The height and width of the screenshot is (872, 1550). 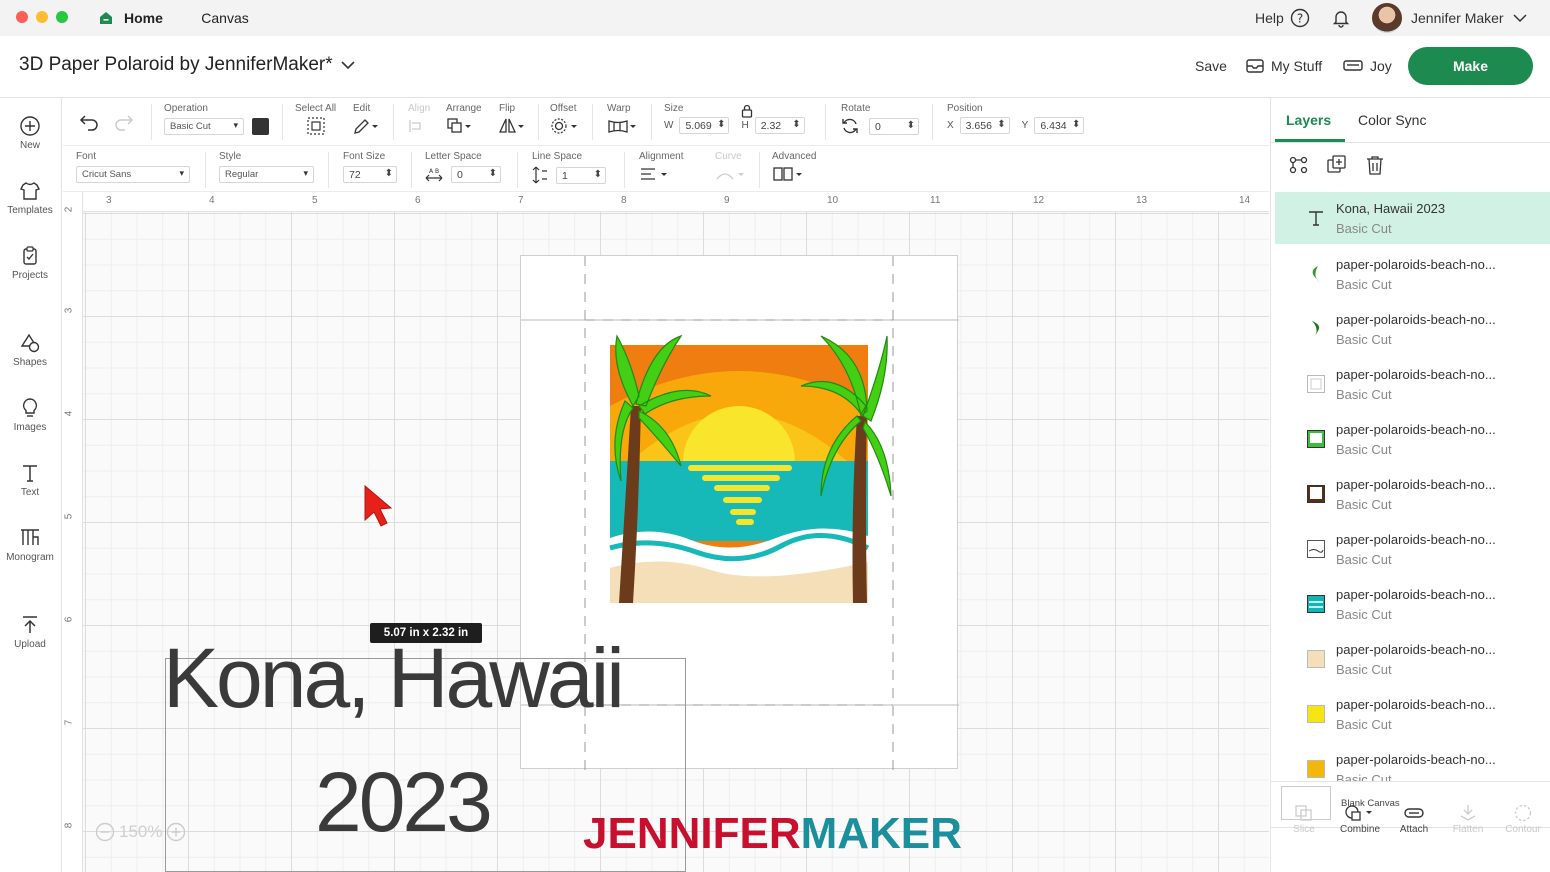 I want to click on my-stuff-button: My Stuff, so click(x=1284, y=66).